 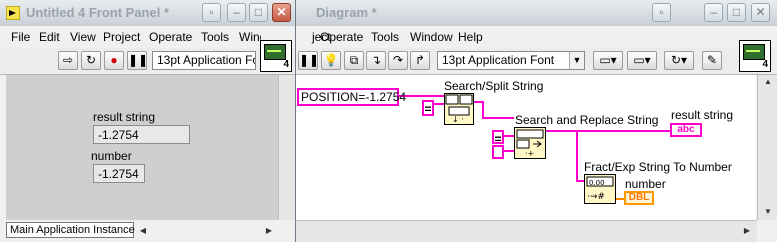 I want to click on search-split-label: Search/Split String, so click(x=494, y=86).